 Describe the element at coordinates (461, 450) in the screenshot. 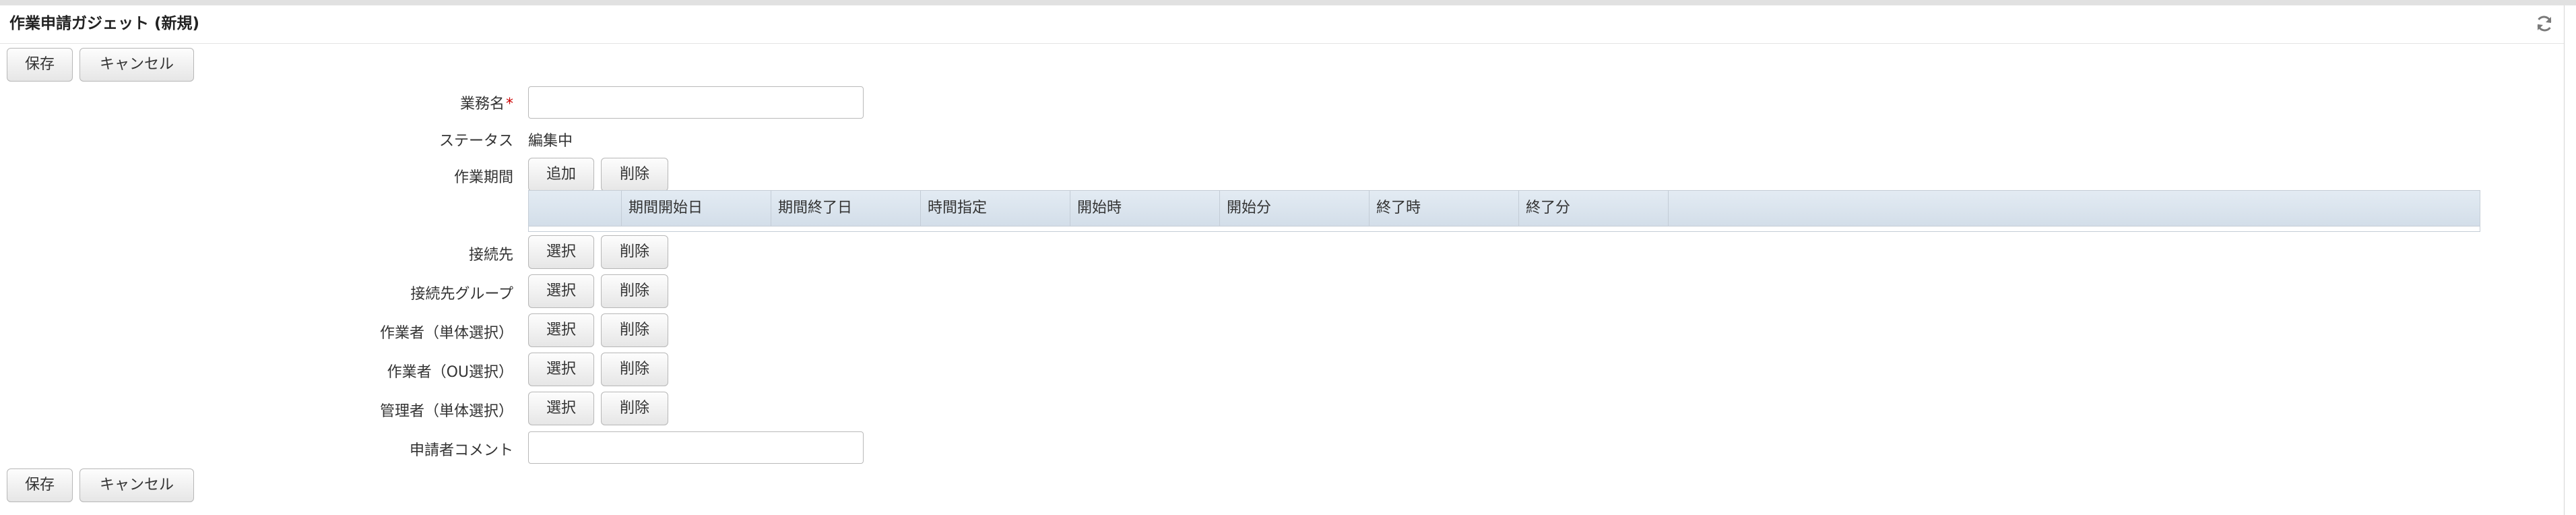

I see `applicant-comment-label: 申請者コメント` at that location.